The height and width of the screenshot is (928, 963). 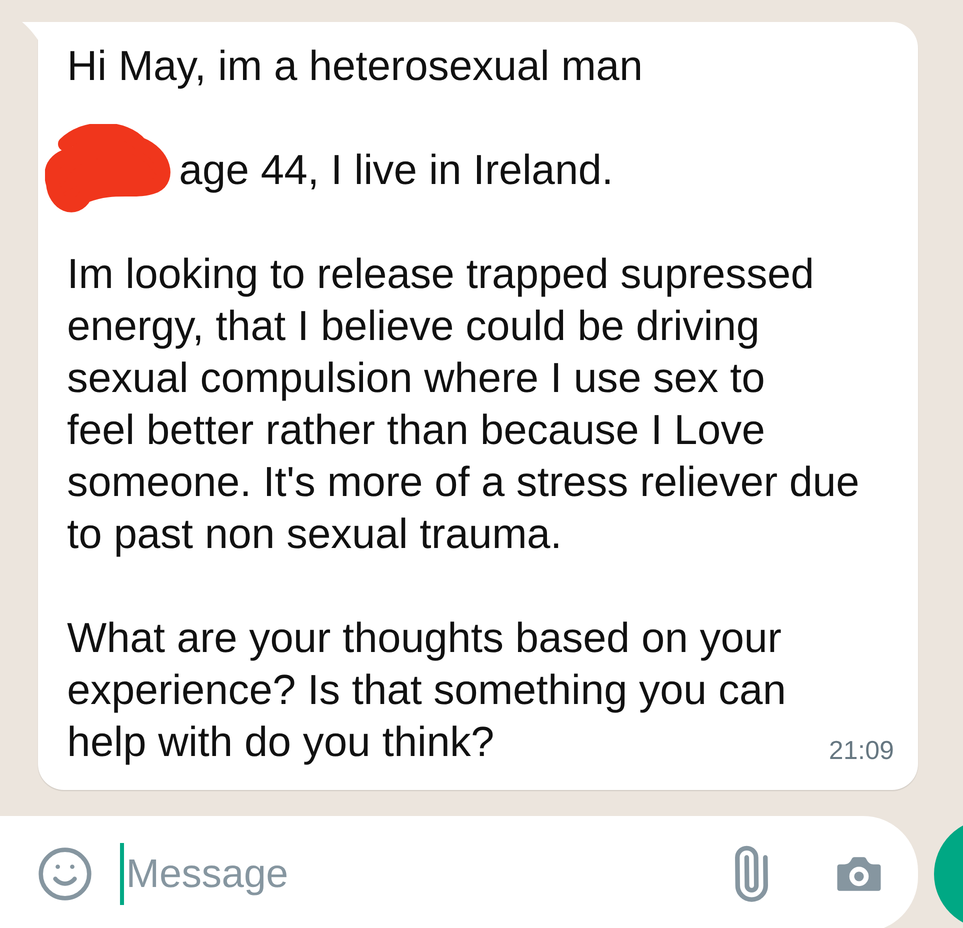 What do you see at coordinates (426, 690) in the screenshot?
I see `message-text: What are your thoughts based on your experience? Is that something you can help with do you think?` at bounding box center [426, 690].